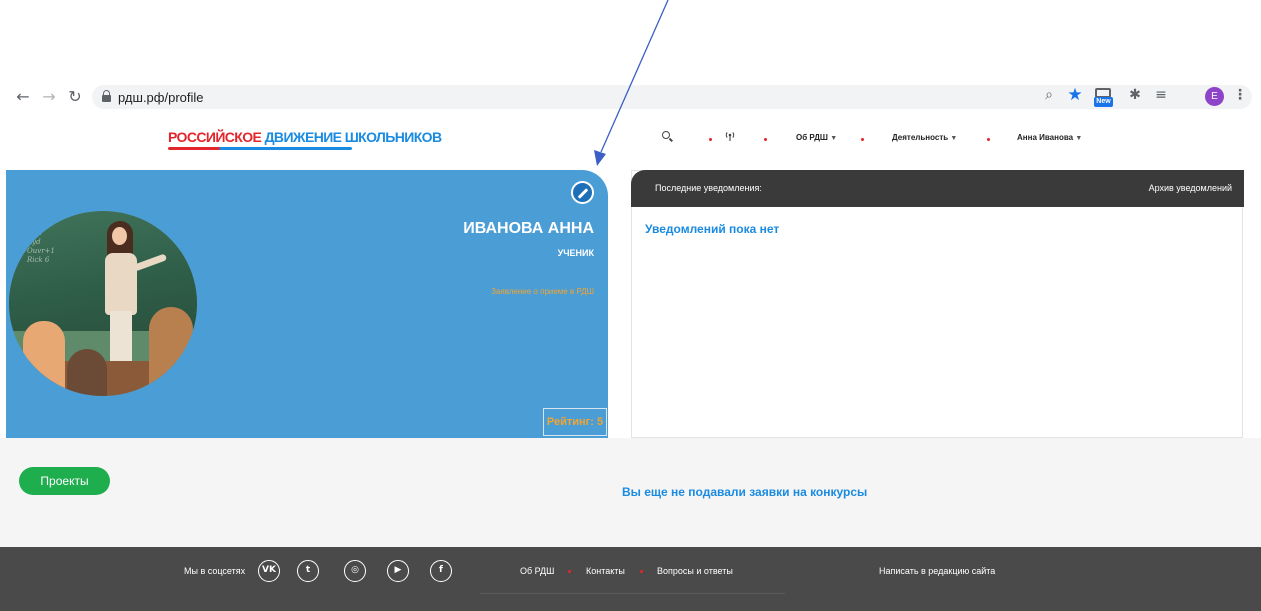 This screenshot has height=611, width=1261. Describe the element at coordinates (708, 188) in the screenshot. I see `notifications-title: Последние уведомления:` at that location.